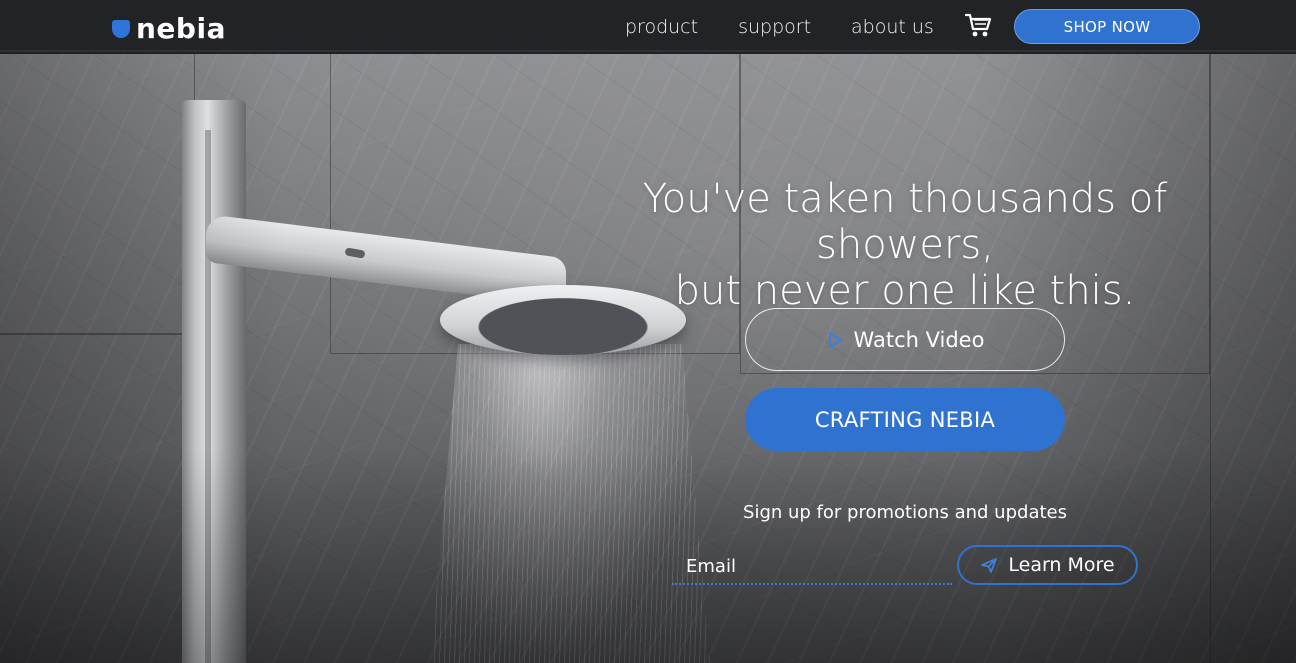 The height and width of the screenshot is (663, 1296). I want to click on nav-item-support: support, so click(774, 27).